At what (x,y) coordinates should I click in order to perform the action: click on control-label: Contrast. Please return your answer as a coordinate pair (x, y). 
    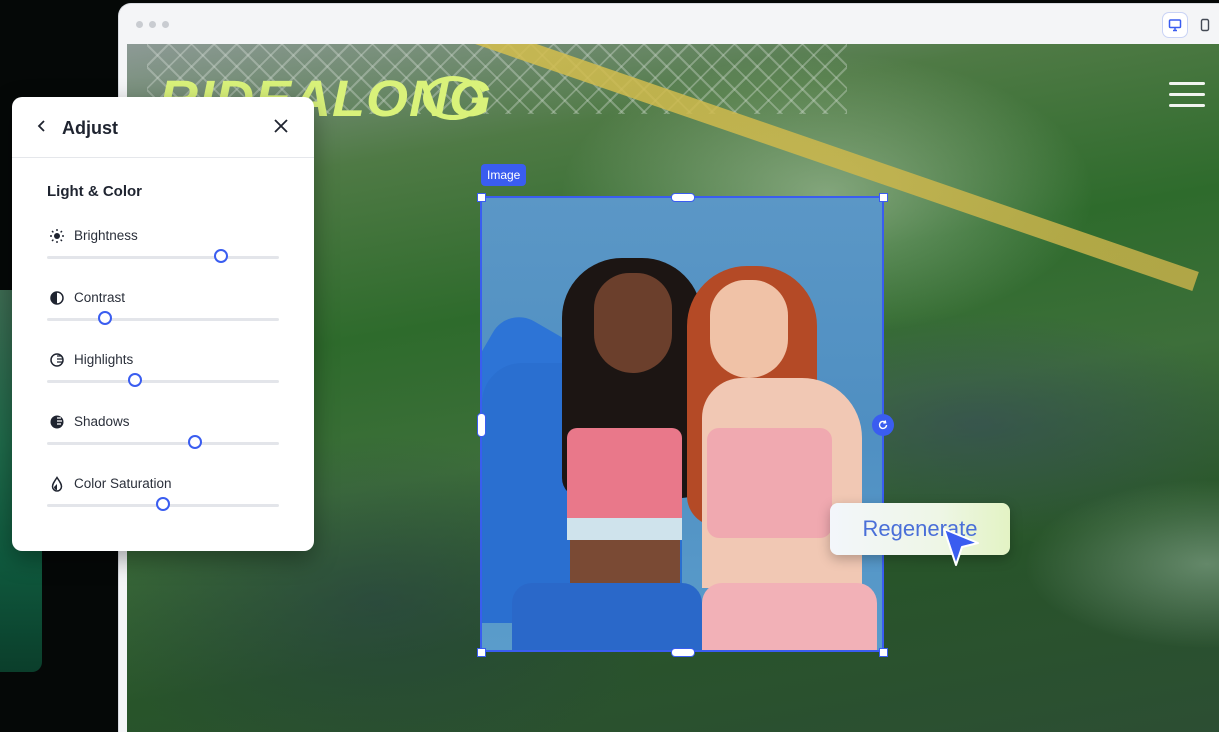
    Looking at the image, I should click on (100, 297).